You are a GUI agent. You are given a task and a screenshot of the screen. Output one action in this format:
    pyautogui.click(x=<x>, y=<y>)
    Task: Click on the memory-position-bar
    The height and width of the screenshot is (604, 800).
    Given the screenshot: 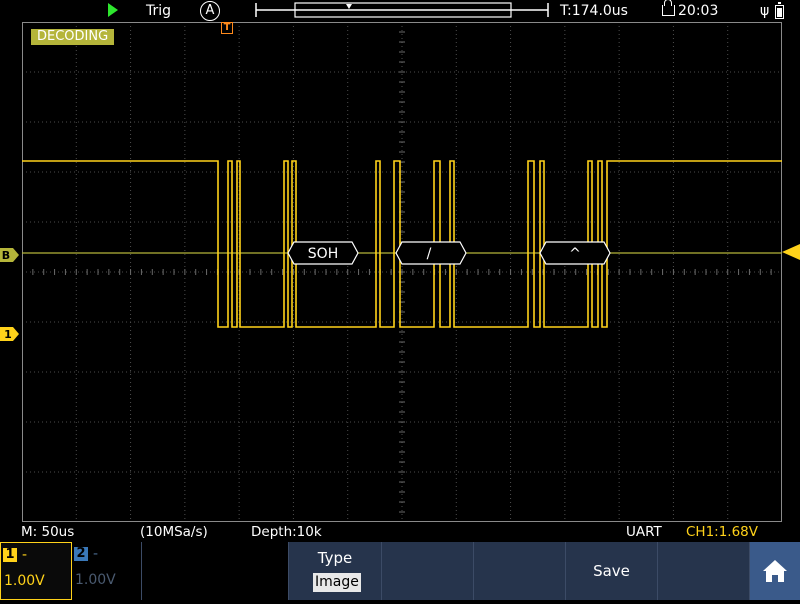 What is the action you would take?
    pyautogui.click(x=402, y=10)
    